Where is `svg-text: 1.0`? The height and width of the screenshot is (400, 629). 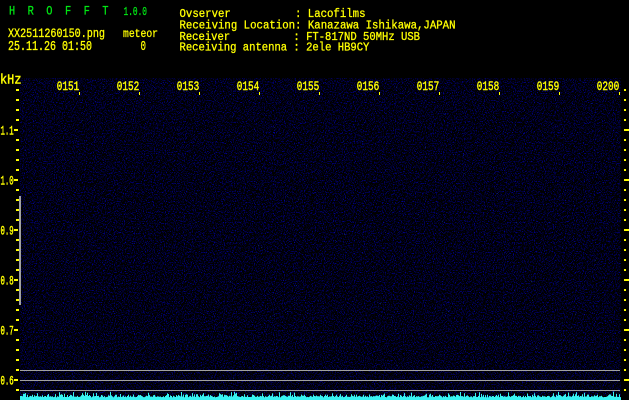
svg-text: 1.0 is located at coordinates (7, 181).